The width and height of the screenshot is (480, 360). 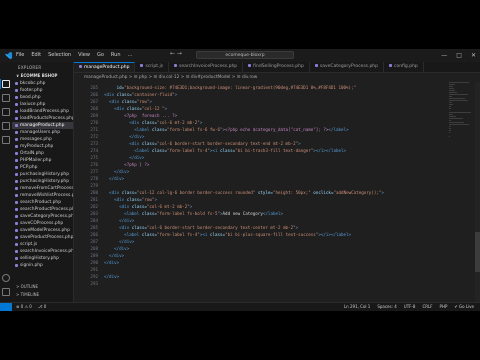 I want to click on file-item: messages.php, so click(x=42, y=139).